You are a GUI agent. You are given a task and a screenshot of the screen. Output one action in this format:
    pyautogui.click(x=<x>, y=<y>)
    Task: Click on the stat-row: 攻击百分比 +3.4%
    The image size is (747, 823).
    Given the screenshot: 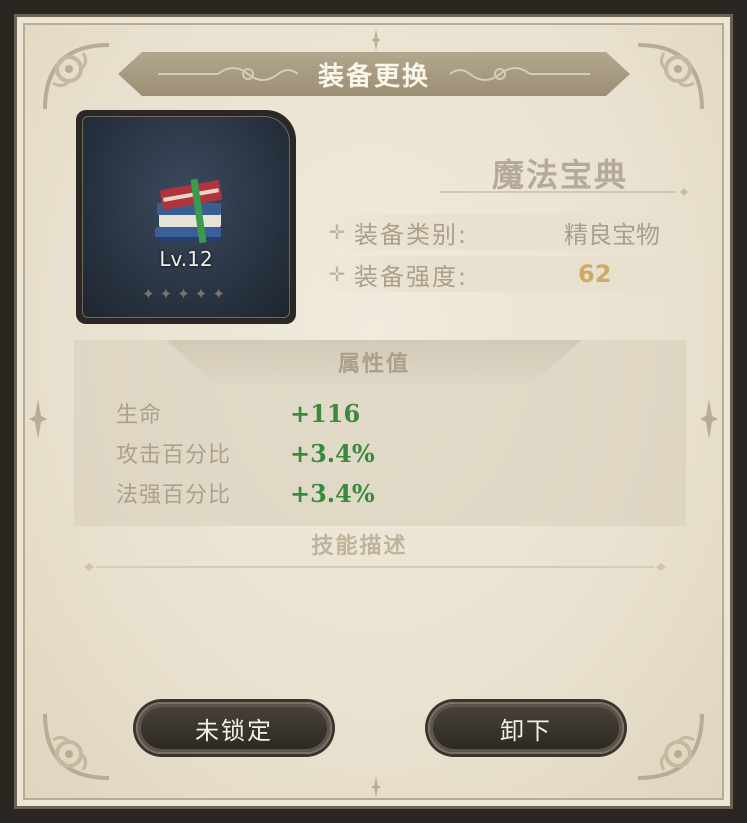 What is the action you would take?
    pyautogui.click(x=316, y=453)
    